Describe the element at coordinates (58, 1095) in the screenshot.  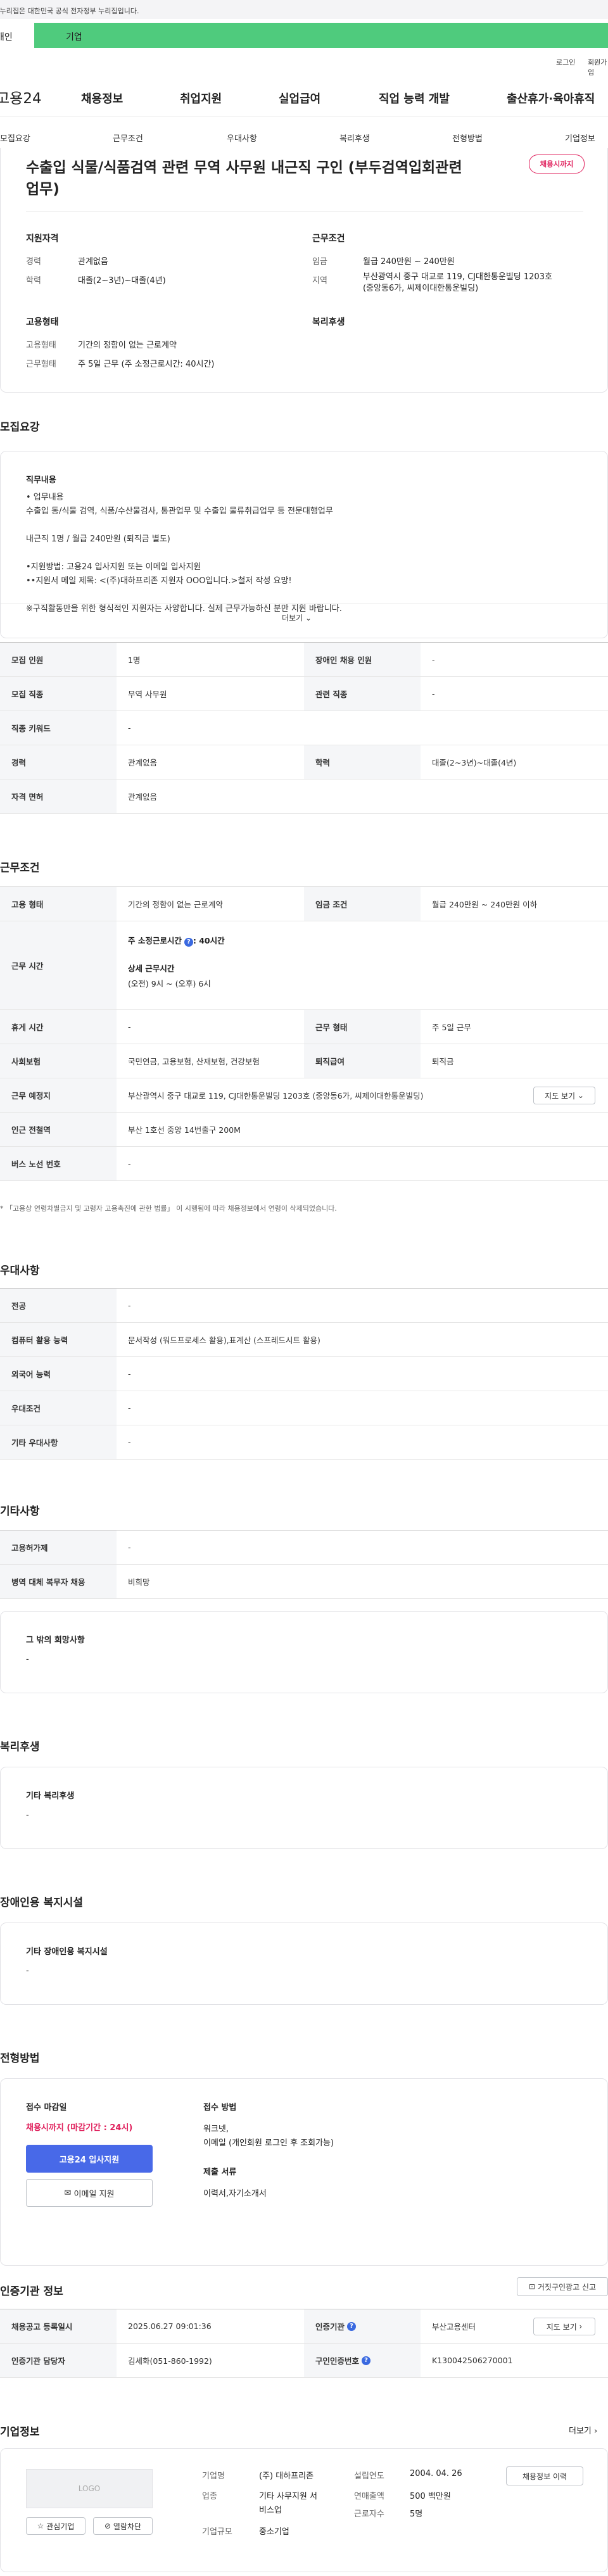
I see `table-header: 근무 예정지` at that location.